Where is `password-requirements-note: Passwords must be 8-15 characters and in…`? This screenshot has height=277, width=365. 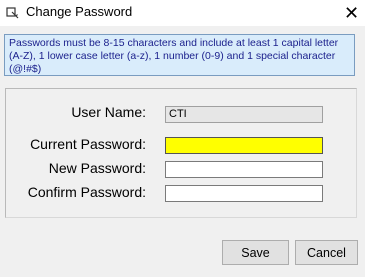
password-requirements-note: Passwords must be 8-15 characters and in… is located at coordinates (179, 55).